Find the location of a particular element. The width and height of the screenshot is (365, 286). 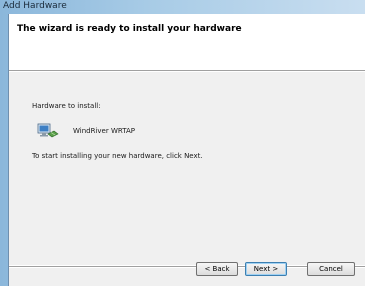

network-adapter-icon is located at coordinates (48, 131).